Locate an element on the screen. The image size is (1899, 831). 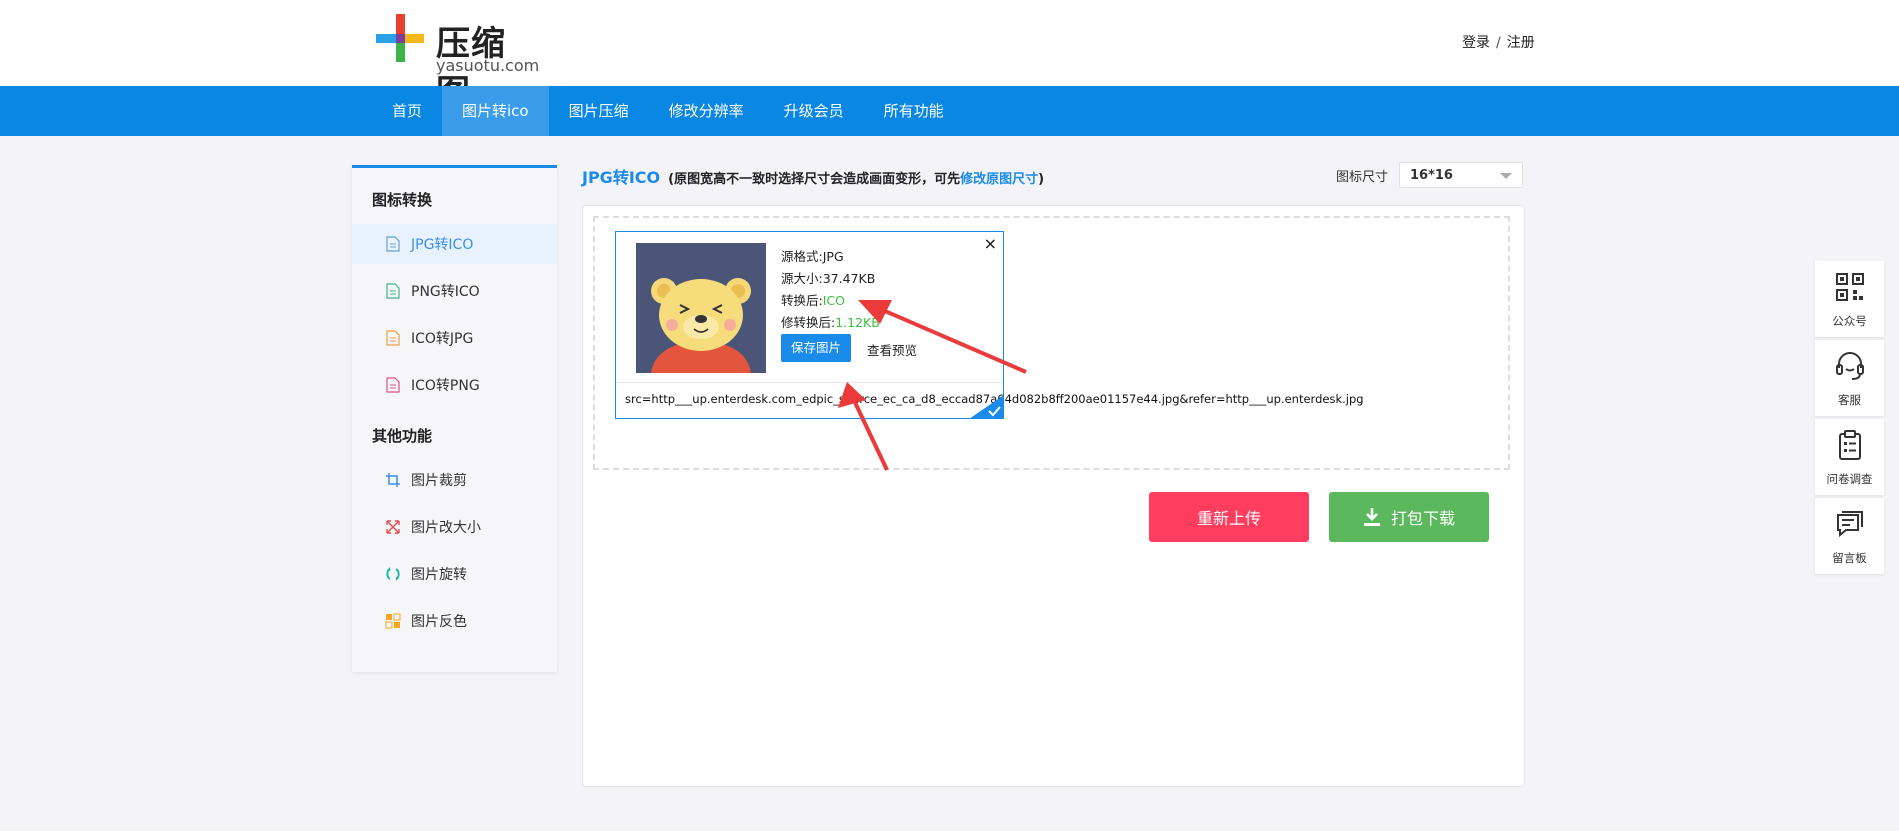
converted-label: 转换后: is located at coordinates (802, 300).